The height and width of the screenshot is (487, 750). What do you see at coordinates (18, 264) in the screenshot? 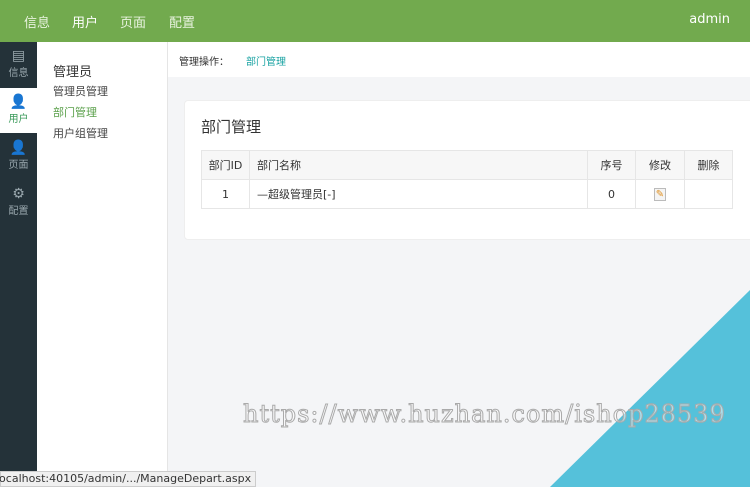
I see `sidebar: ▤ 信息 👤 用户 👤 页面 ⚙ 配置` at bounding box center [18, 264].